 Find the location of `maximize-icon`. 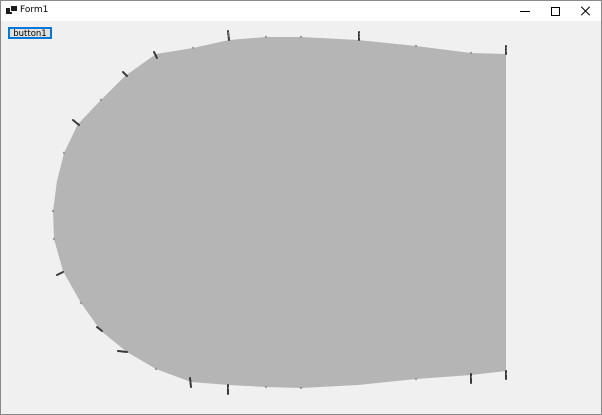

maximize-icon is located at coordinates (555, 11).